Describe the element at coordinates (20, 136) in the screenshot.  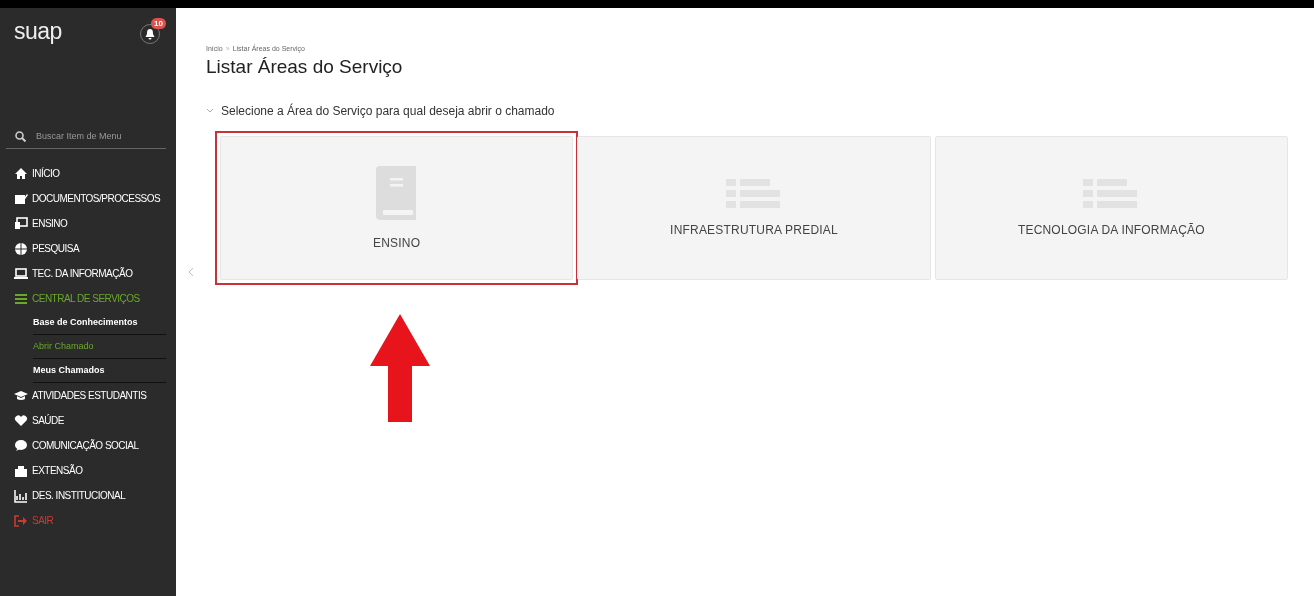
I see `search-icon` at that location.